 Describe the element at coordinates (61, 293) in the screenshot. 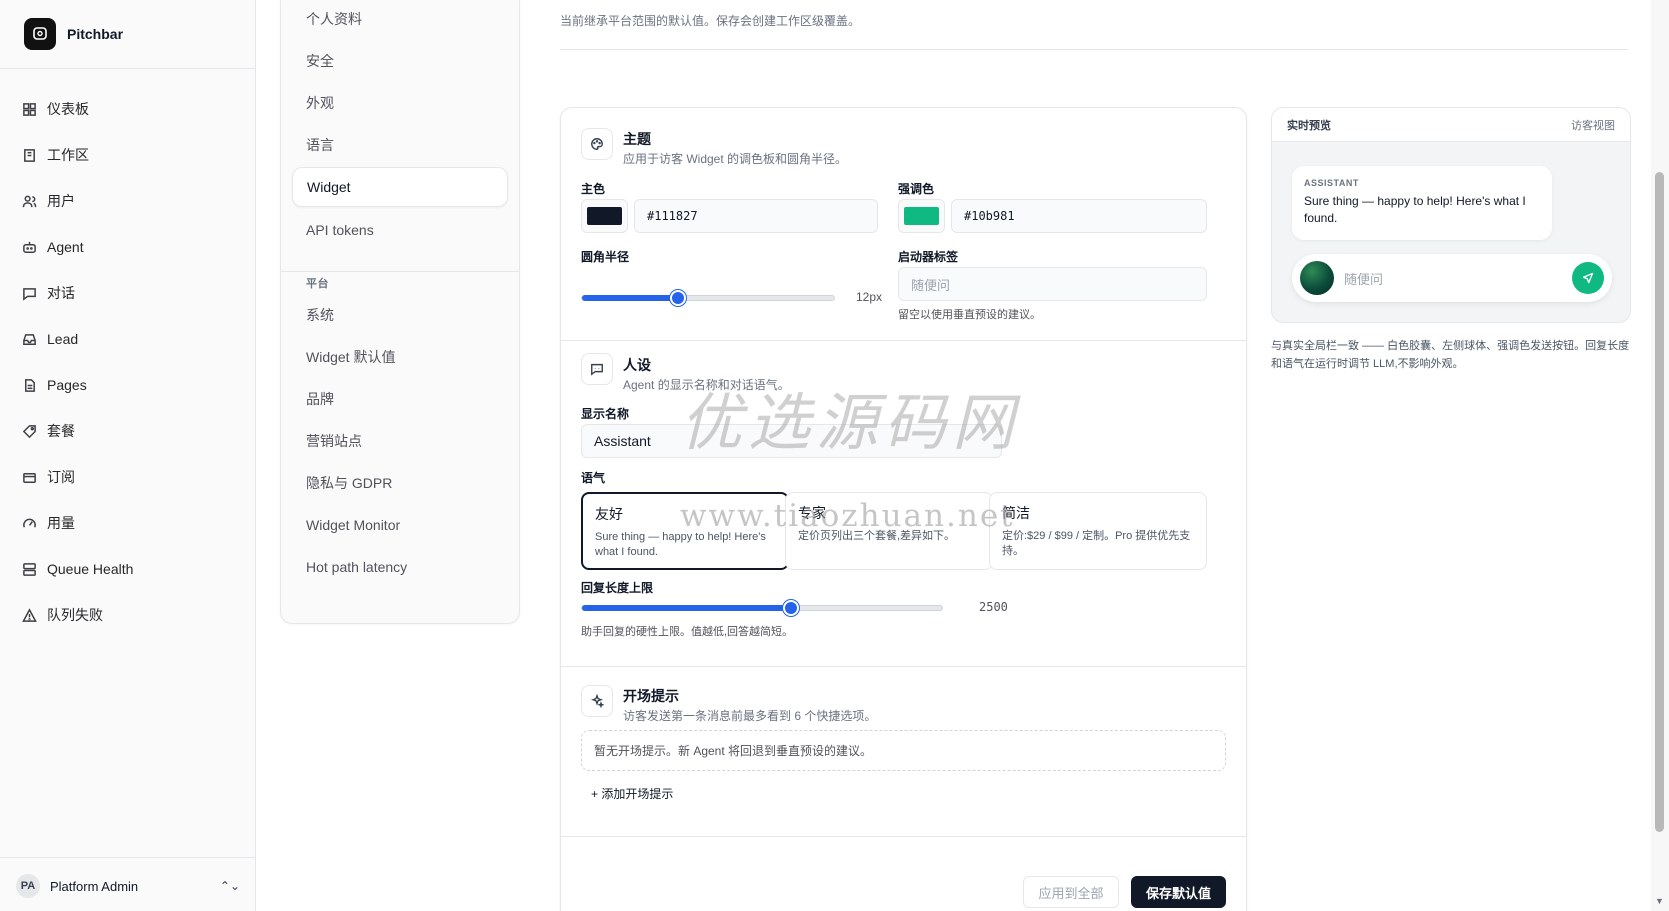

I see `sidebar-item-label: 对话` at that location.